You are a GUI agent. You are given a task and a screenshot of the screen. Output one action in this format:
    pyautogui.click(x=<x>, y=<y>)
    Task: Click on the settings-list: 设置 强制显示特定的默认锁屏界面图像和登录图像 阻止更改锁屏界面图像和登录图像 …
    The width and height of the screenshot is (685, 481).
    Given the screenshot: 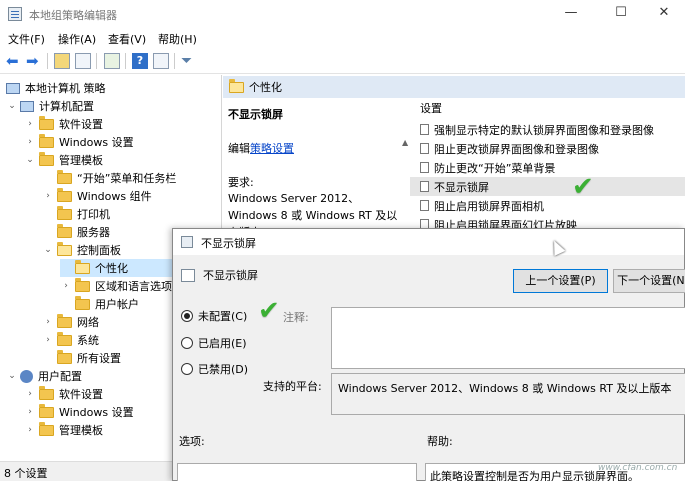 What is the action you would take?
    pyautogui.click(x=547, y=166)
    